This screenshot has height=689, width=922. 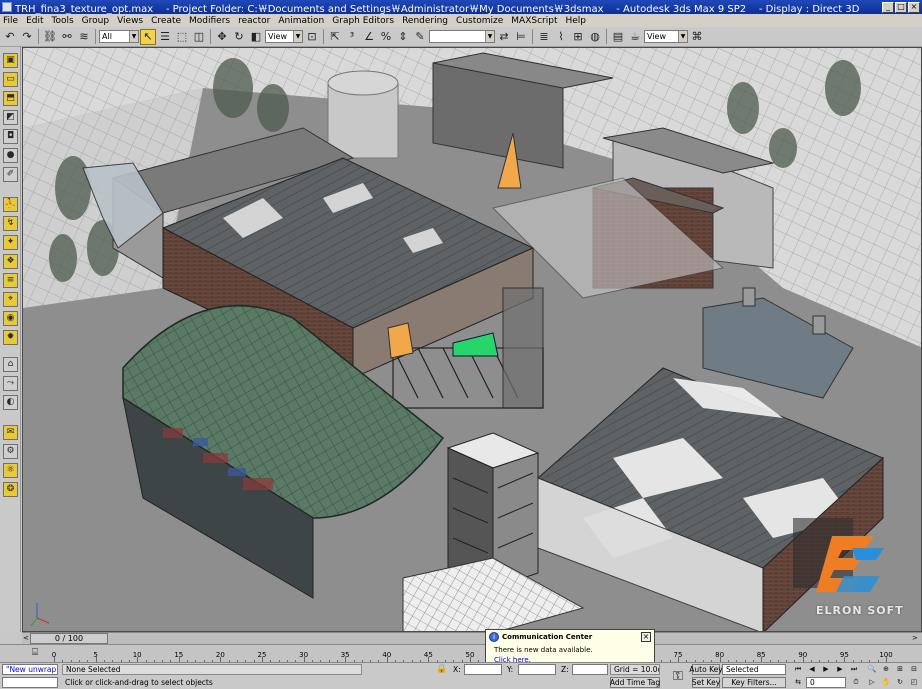 What do you see at coordinates (646, 637) in the screenshot?
I see `communication-center-close-button: ×` at bounding box center [646, 637].